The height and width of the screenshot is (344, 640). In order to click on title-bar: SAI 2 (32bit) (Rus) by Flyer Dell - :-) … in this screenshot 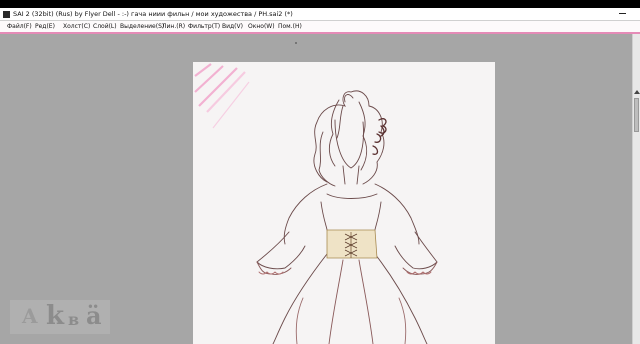, I will do `click(320, 14)`.